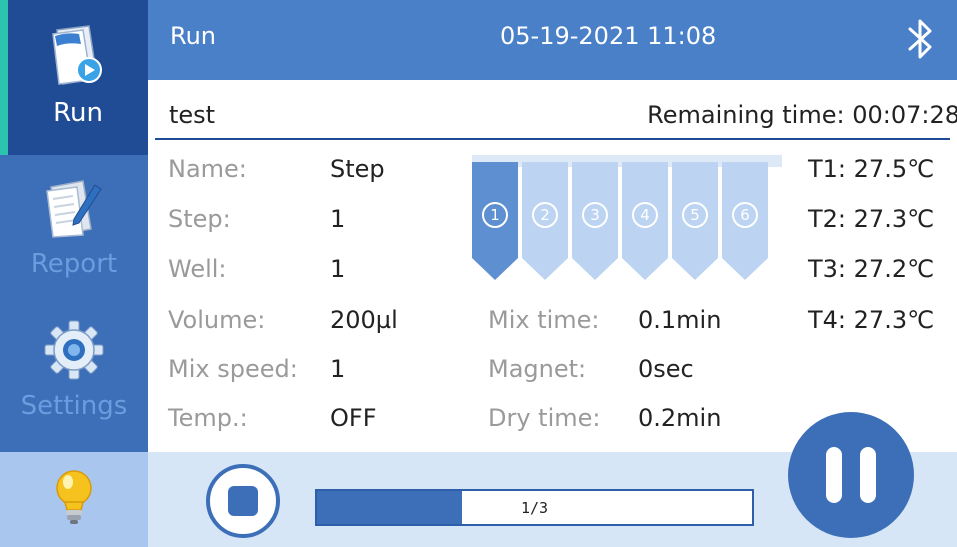  I want to click on temp-value: OFF, so click(353, 418).